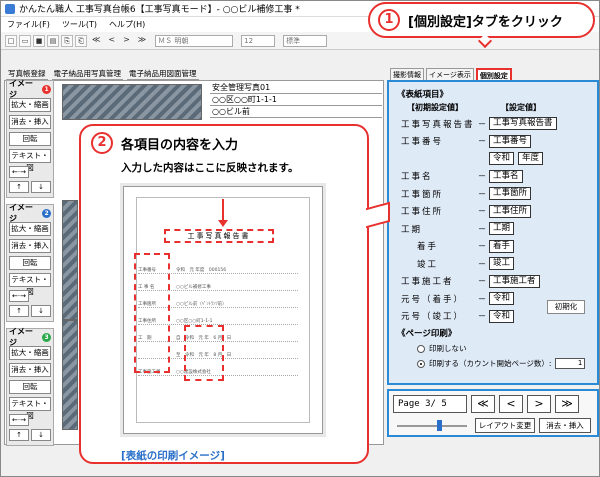 The image size is (600, 477). Describe the element at coordinates (428, 264) in the screenshot. I see `row-label: 竣工` at that location.